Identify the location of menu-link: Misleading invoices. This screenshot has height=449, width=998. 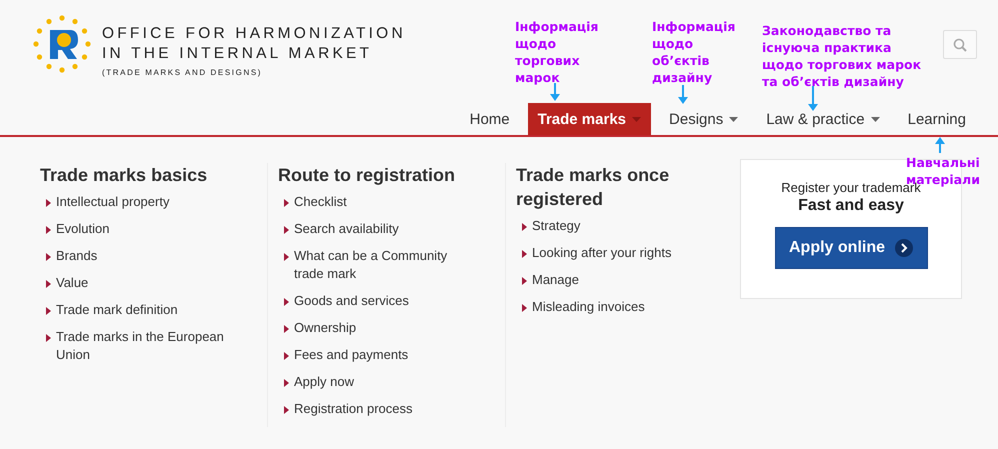
(614, 307).